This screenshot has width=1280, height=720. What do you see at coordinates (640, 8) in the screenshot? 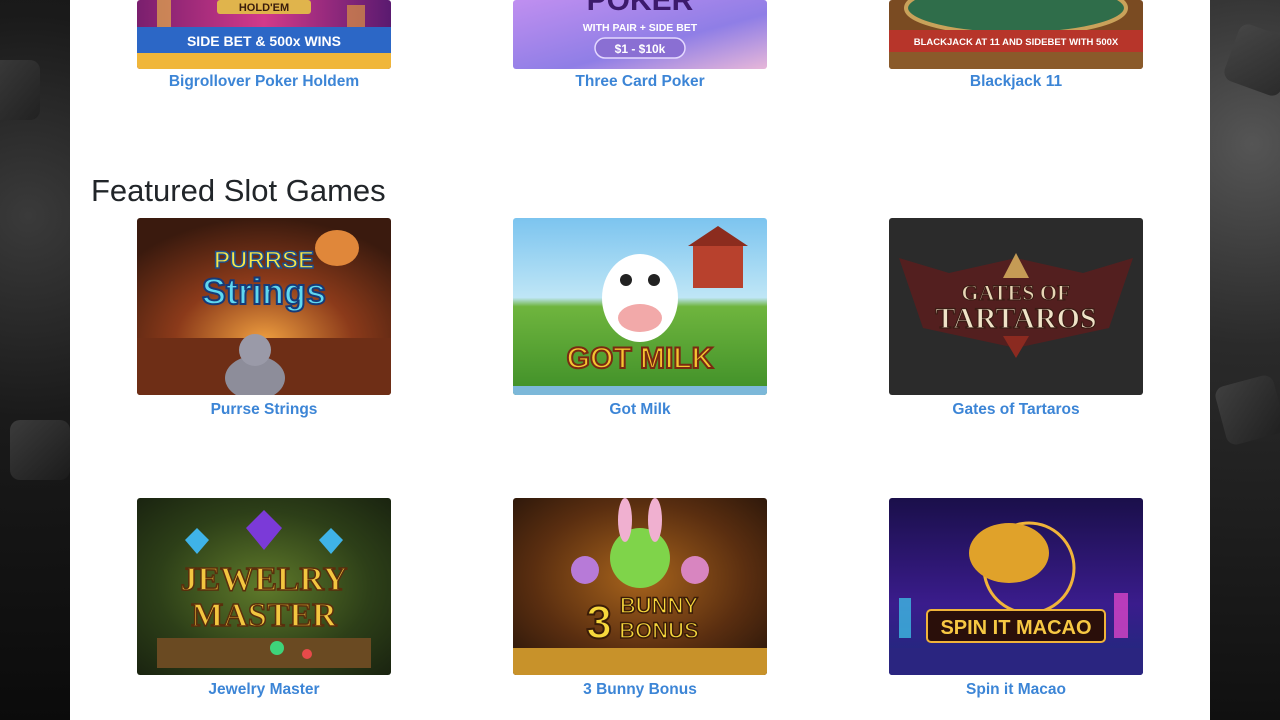
I see `art-text: POKER` at bounding box center [640, 8].